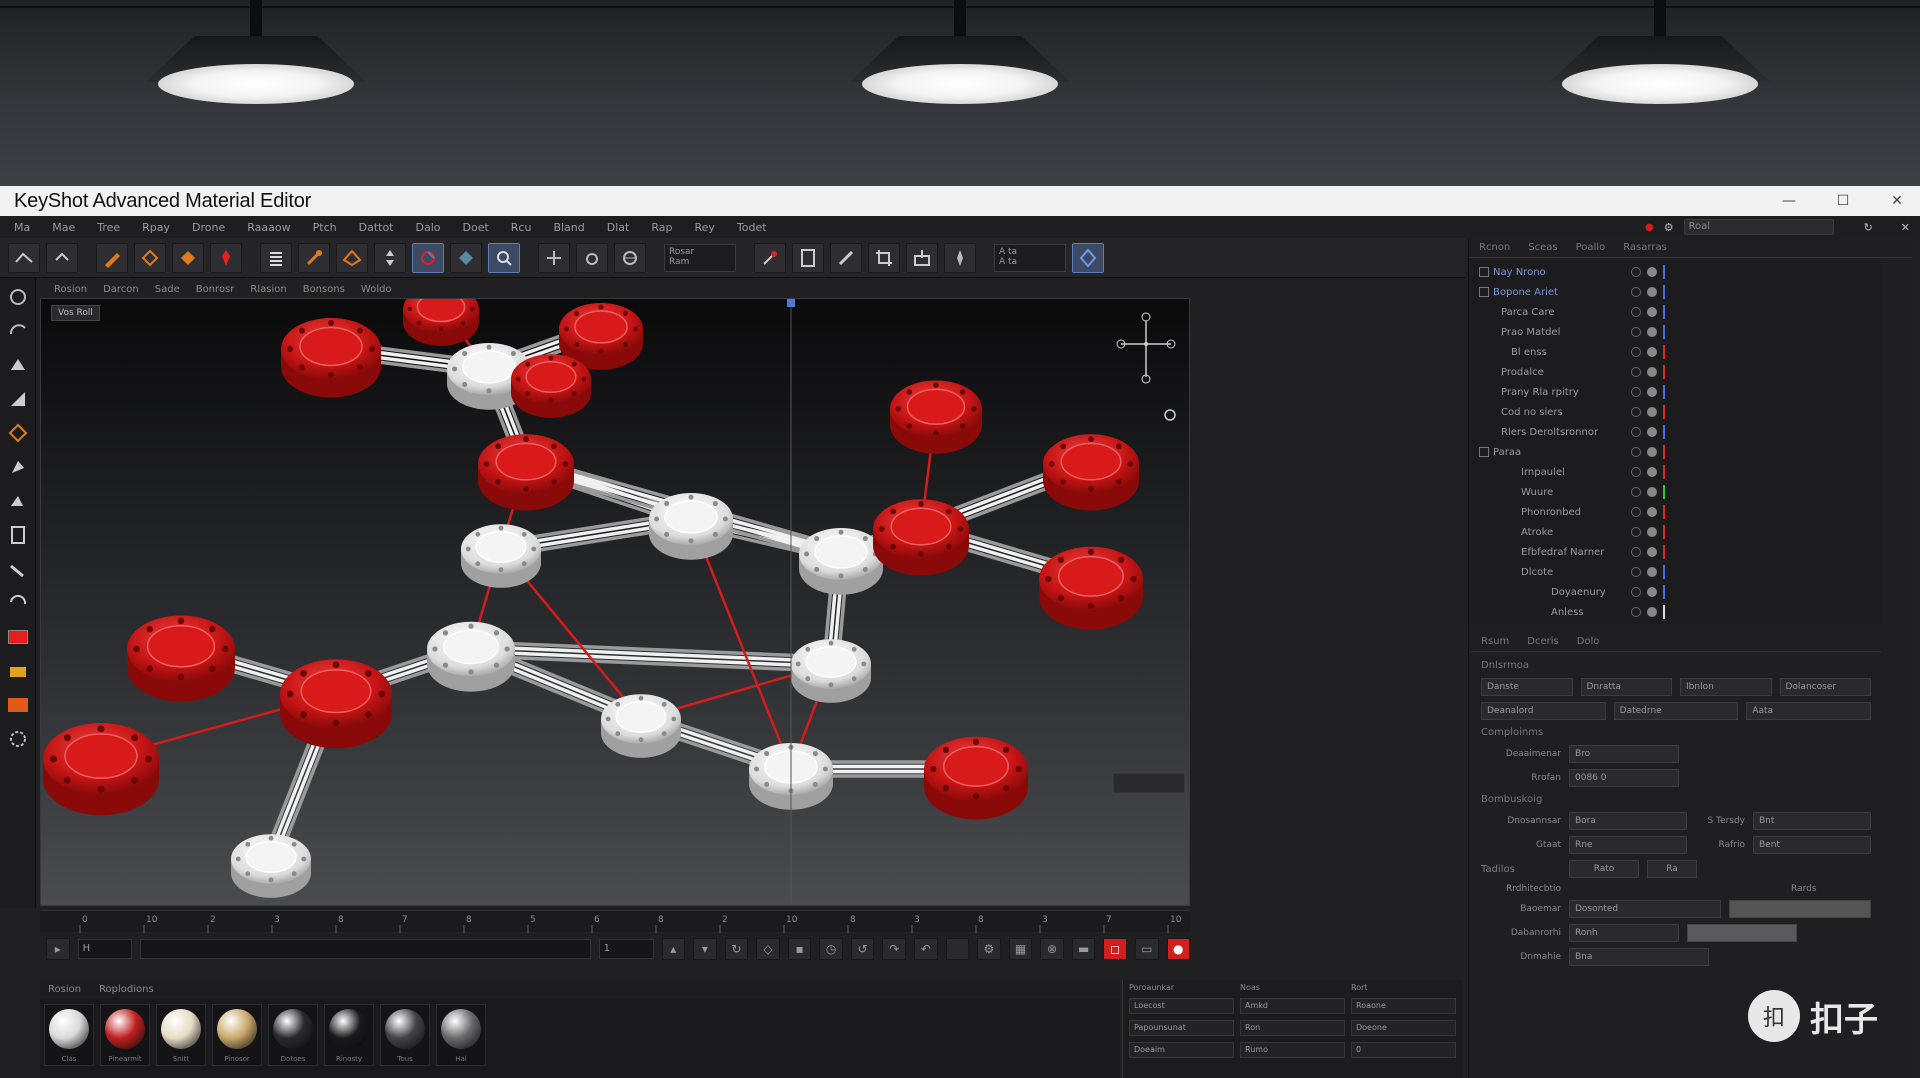 This screenshot has height=1078, width=1920. What do you see at coordinates (268, 289) in the screenshot?
I see `viewport-tab: Rlasion` at bounding box center [268, 289].